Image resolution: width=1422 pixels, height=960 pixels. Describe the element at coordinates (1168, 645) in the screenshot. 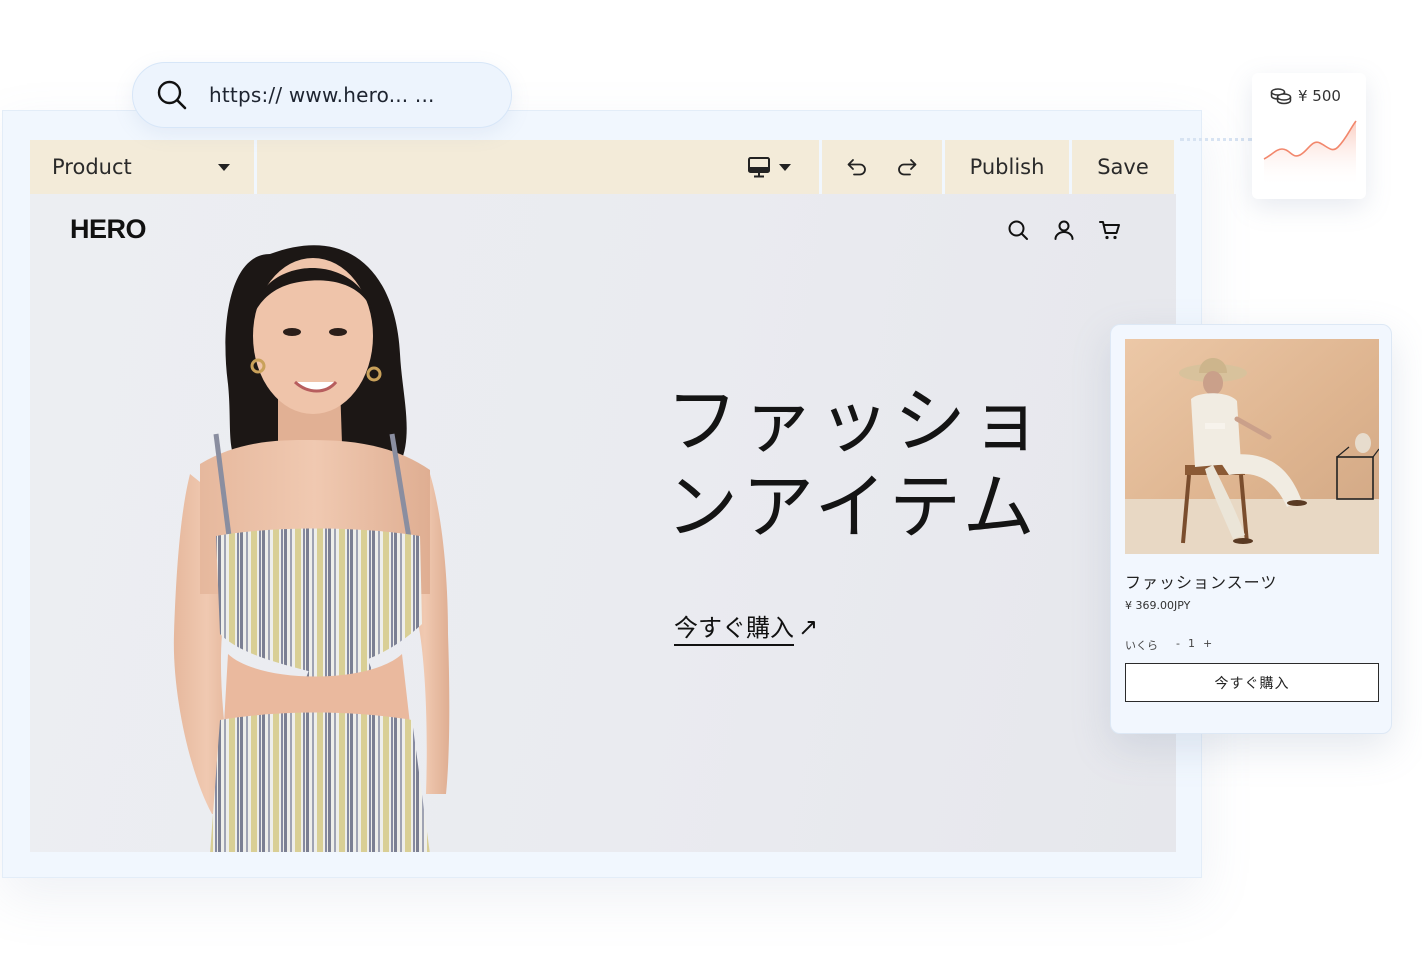

I see `quantity-row: いくら - 1 +` at that location.